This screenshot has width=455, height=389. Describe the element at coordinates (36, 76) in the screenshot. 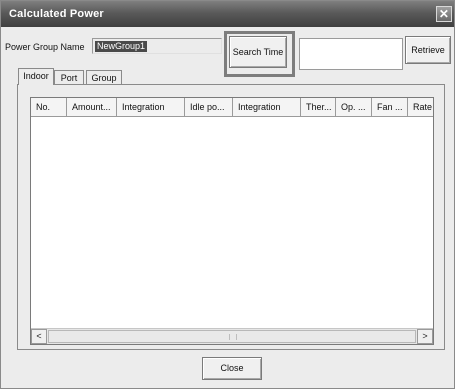

I see `tab-indoor: Indoor` at that location.